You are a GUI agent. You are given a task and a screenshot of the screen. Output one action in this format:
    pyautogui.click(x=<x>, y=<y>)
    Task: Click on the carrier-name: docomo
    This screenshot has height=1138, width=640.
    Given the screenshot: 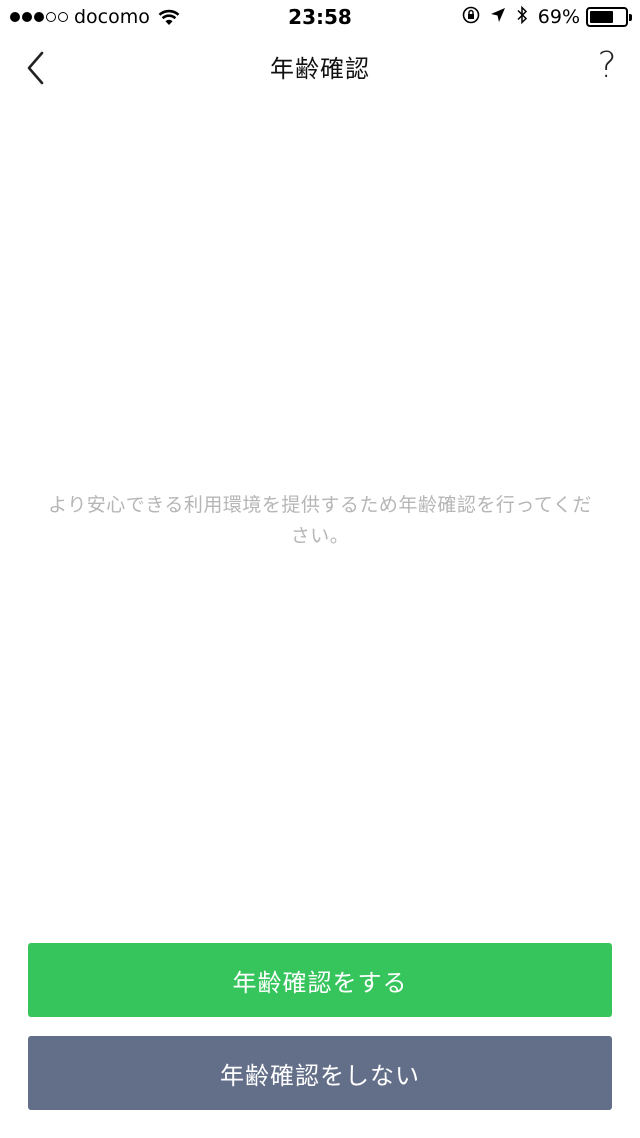 What is the action you would take?
    pyautogui.click(x=112, y=17)
    